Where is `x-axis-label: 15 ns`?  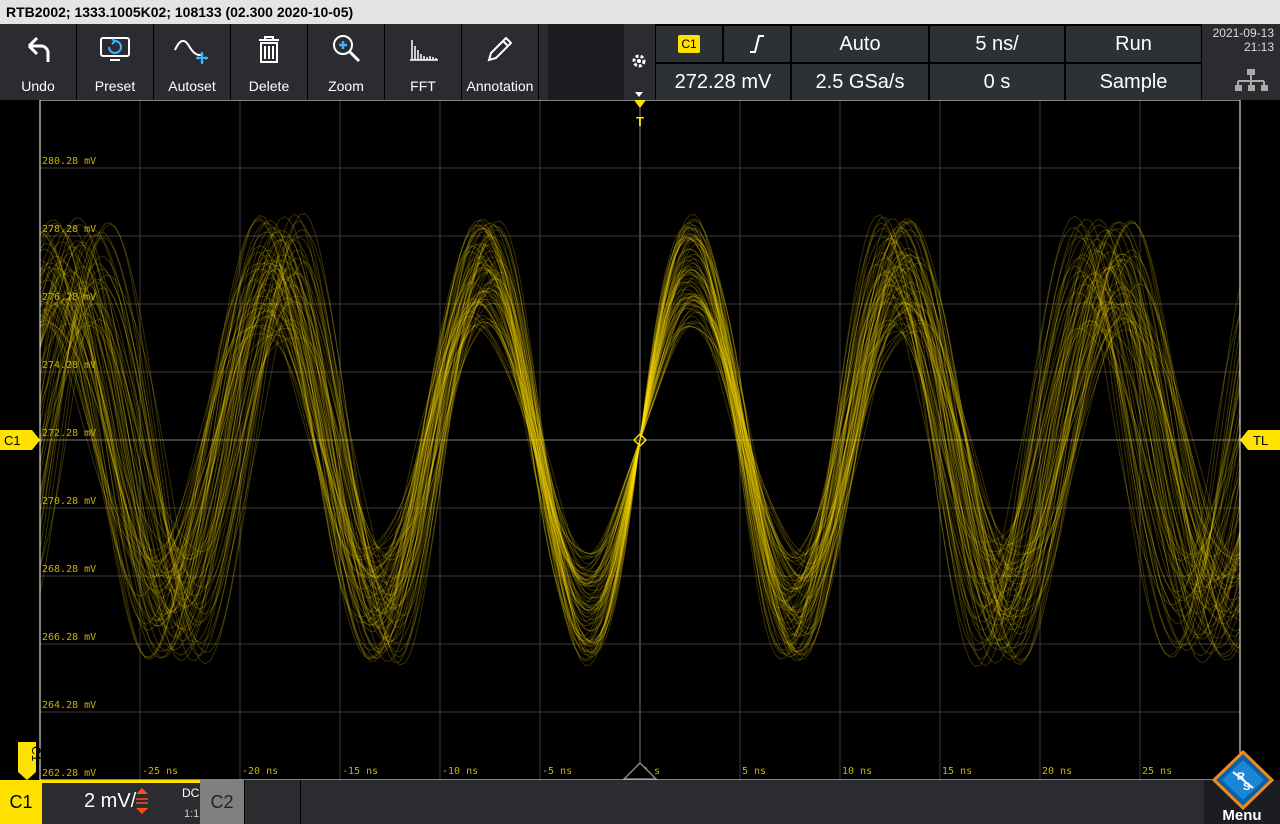 x-axis-label: 15 ns is located at coordinates (957, 771).